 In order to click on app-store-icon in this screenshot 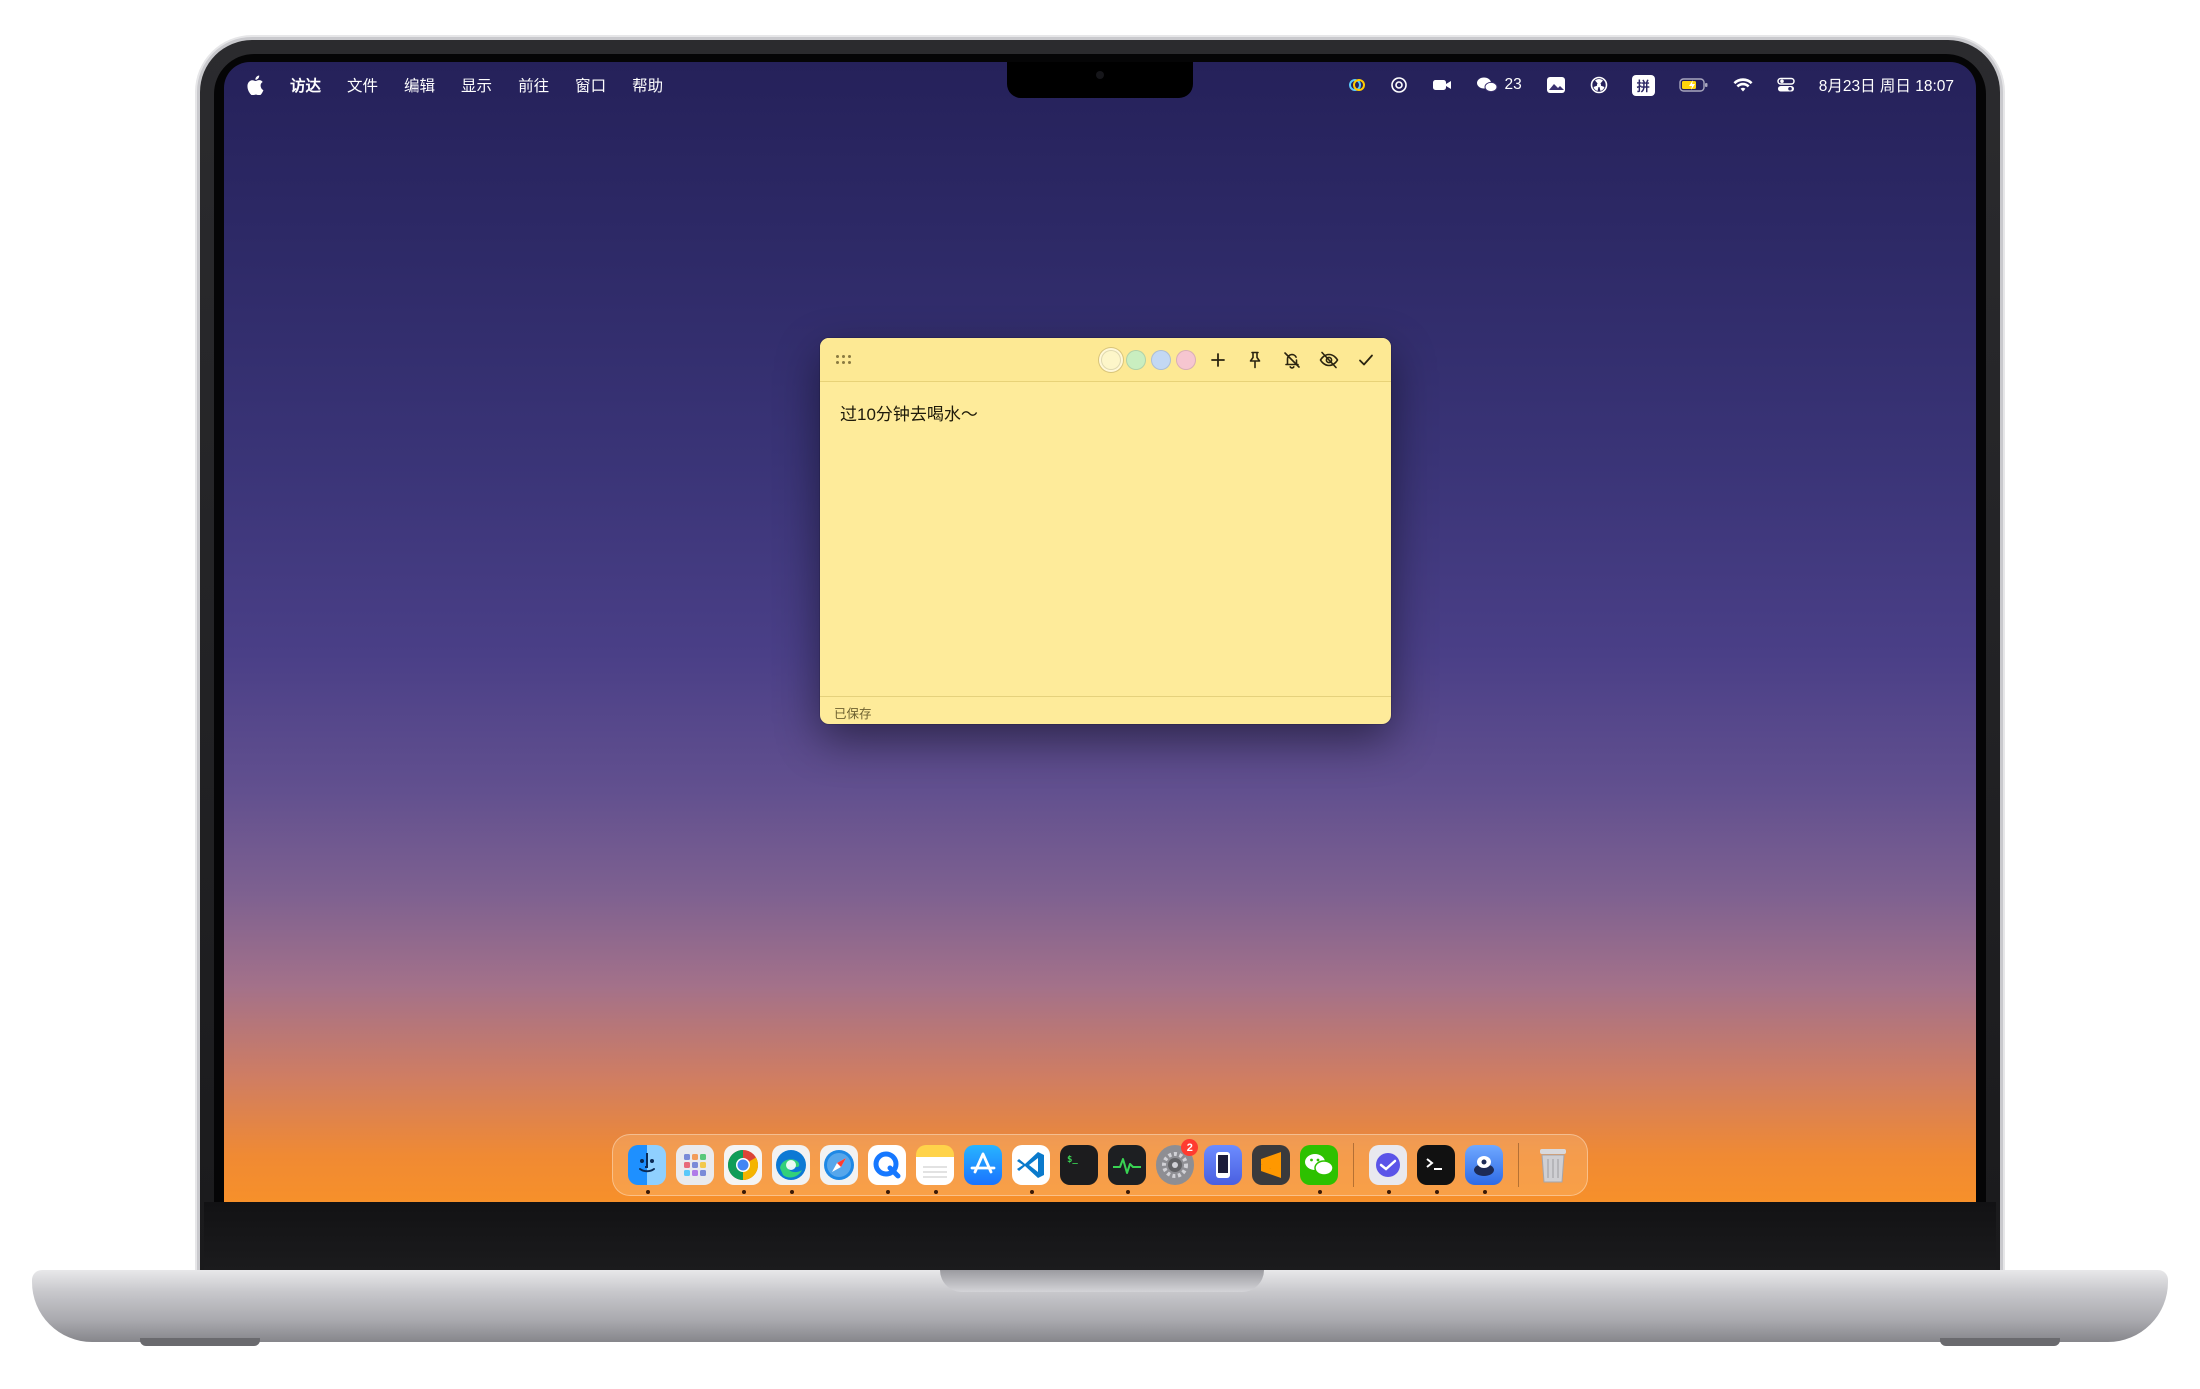, I will do `click(983, 1163)`.